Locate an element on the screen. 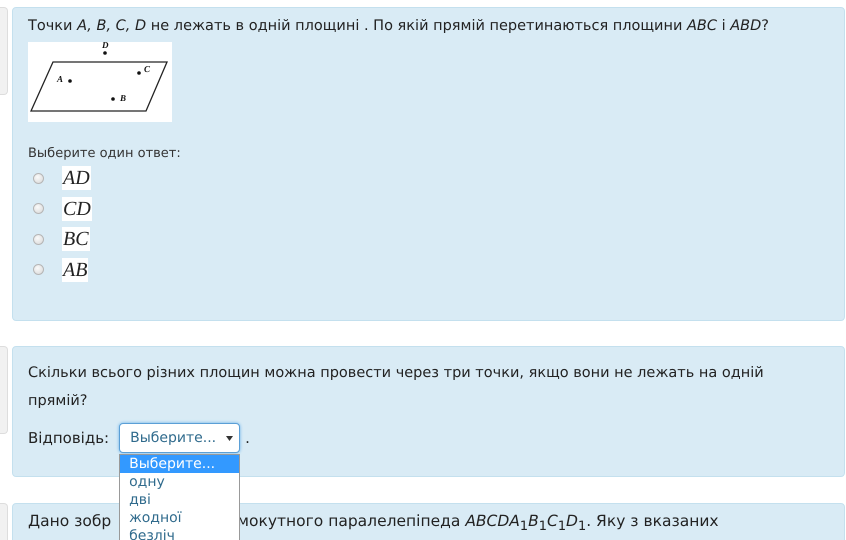 The height and width of the screenshot is (540, 846). dropdown-option: безліч is located at coordinates (180, 533).